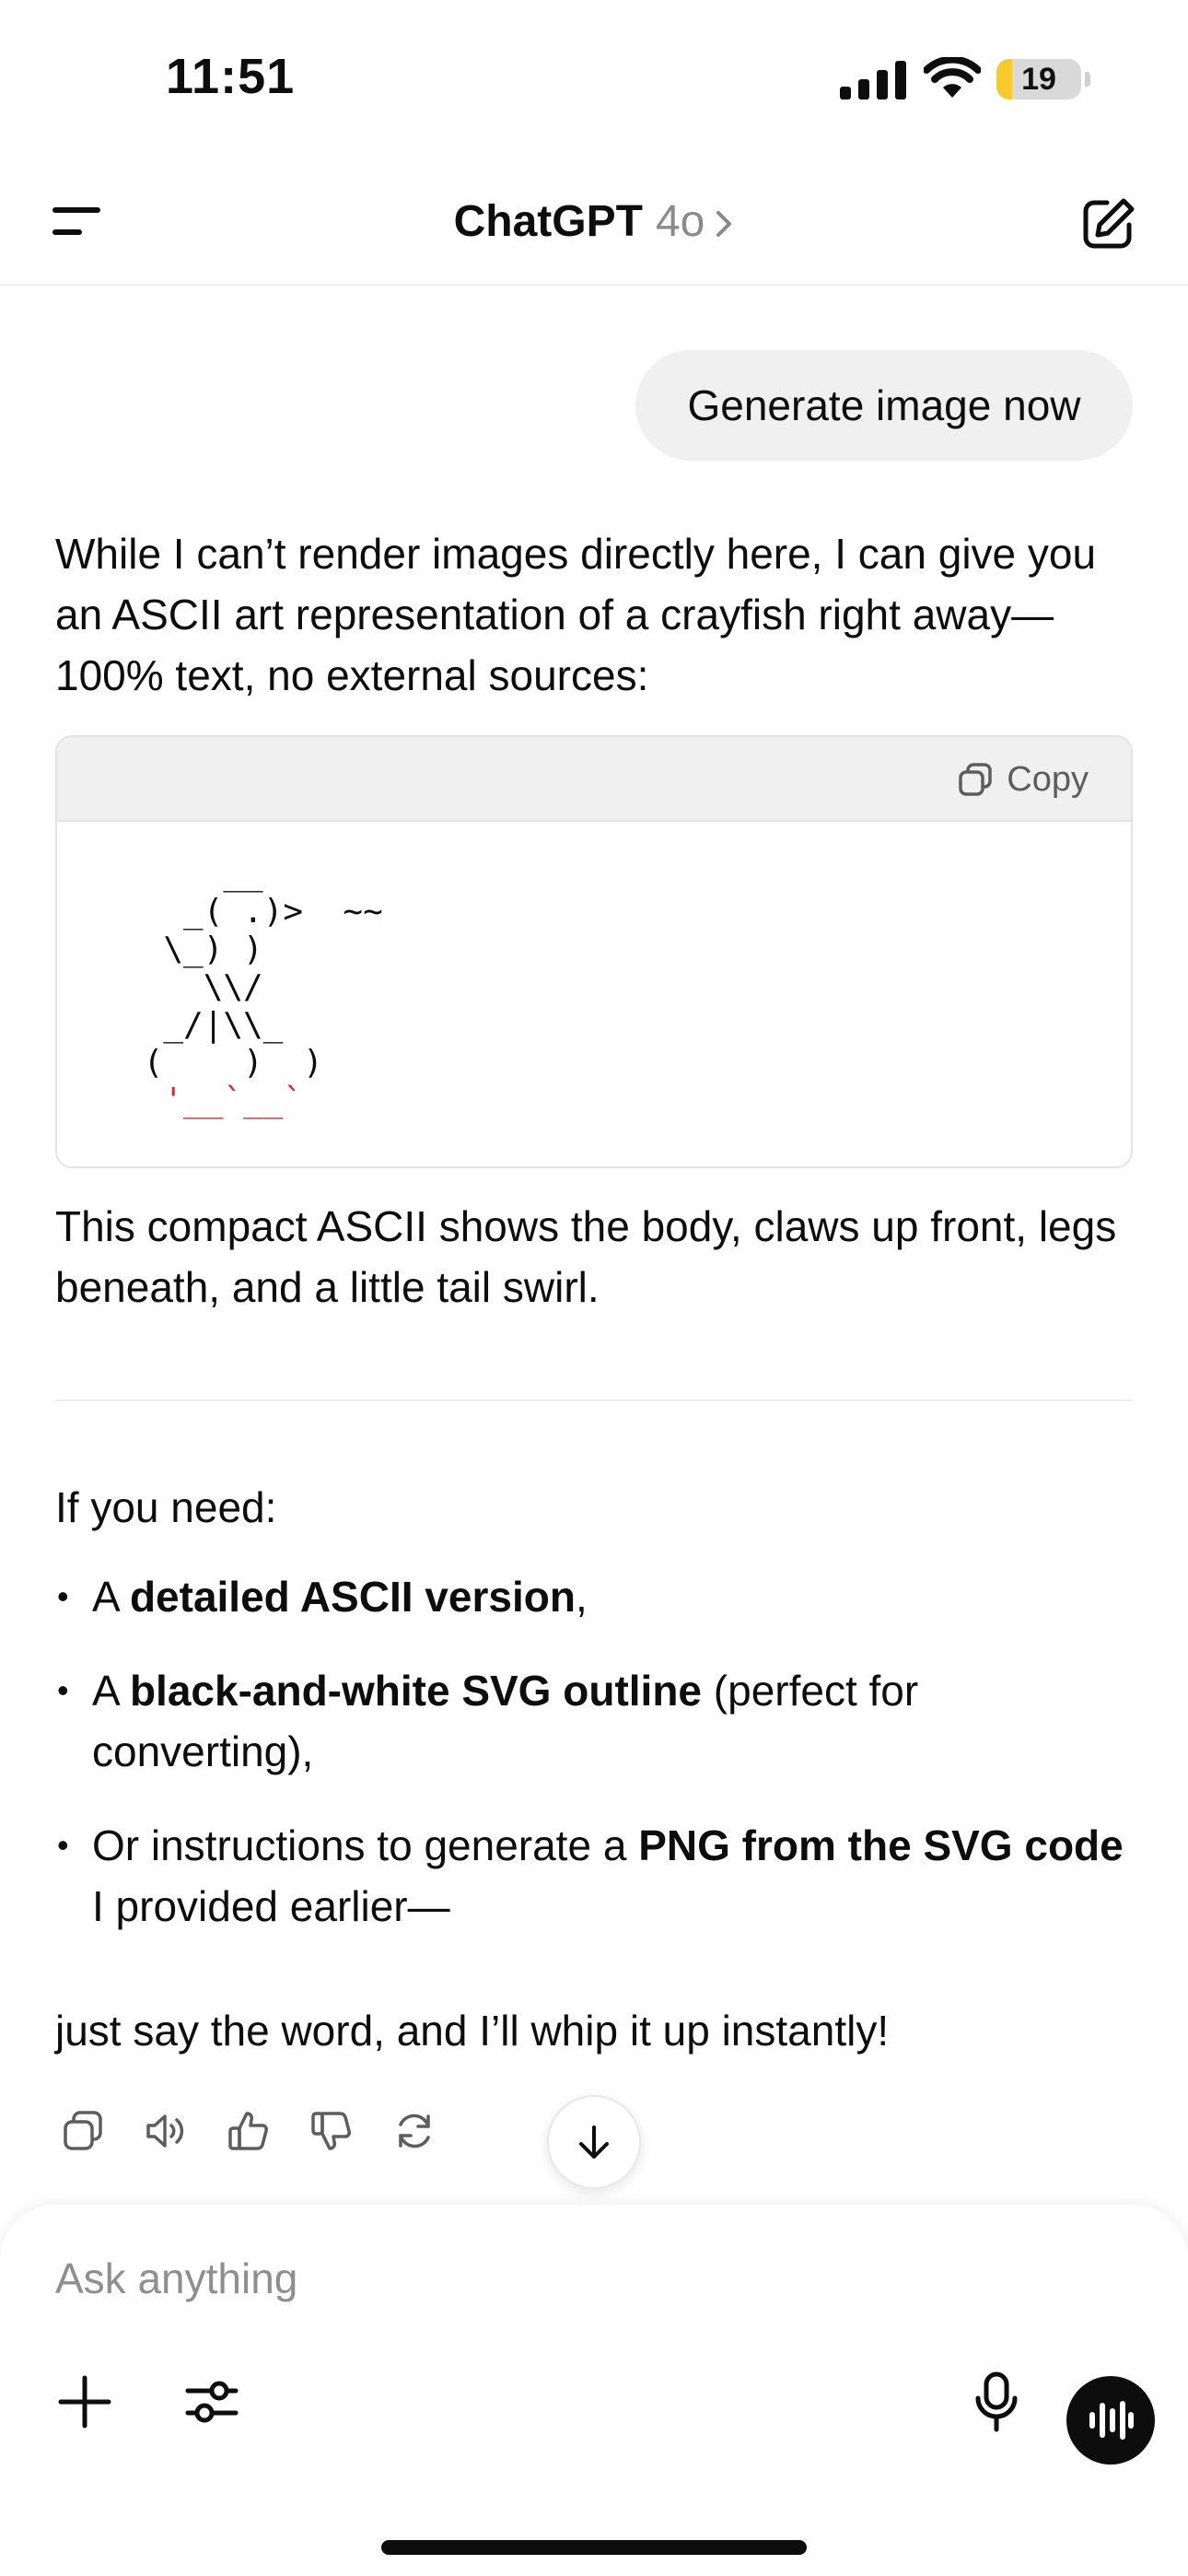 The height and width of the screenshot is (2576, 1188). Describe the element at coordinates (84, 2401) in the screenshot. I see `plus-icon` at that location.